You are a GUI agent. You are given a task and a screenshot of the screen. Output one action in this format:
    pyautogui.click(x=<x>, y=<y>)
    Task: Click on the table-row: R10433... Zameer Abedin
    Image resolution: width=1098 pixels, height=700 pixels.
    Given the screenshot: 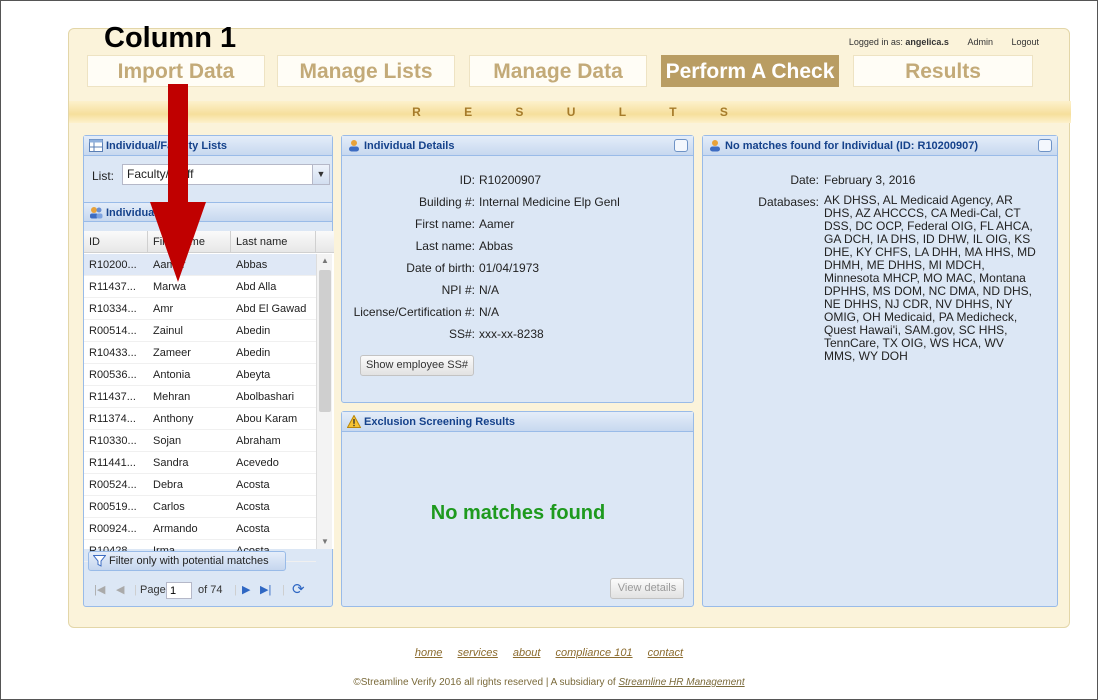 What is the action you would take?
    pyautogui.click(x=200, y=353)
    